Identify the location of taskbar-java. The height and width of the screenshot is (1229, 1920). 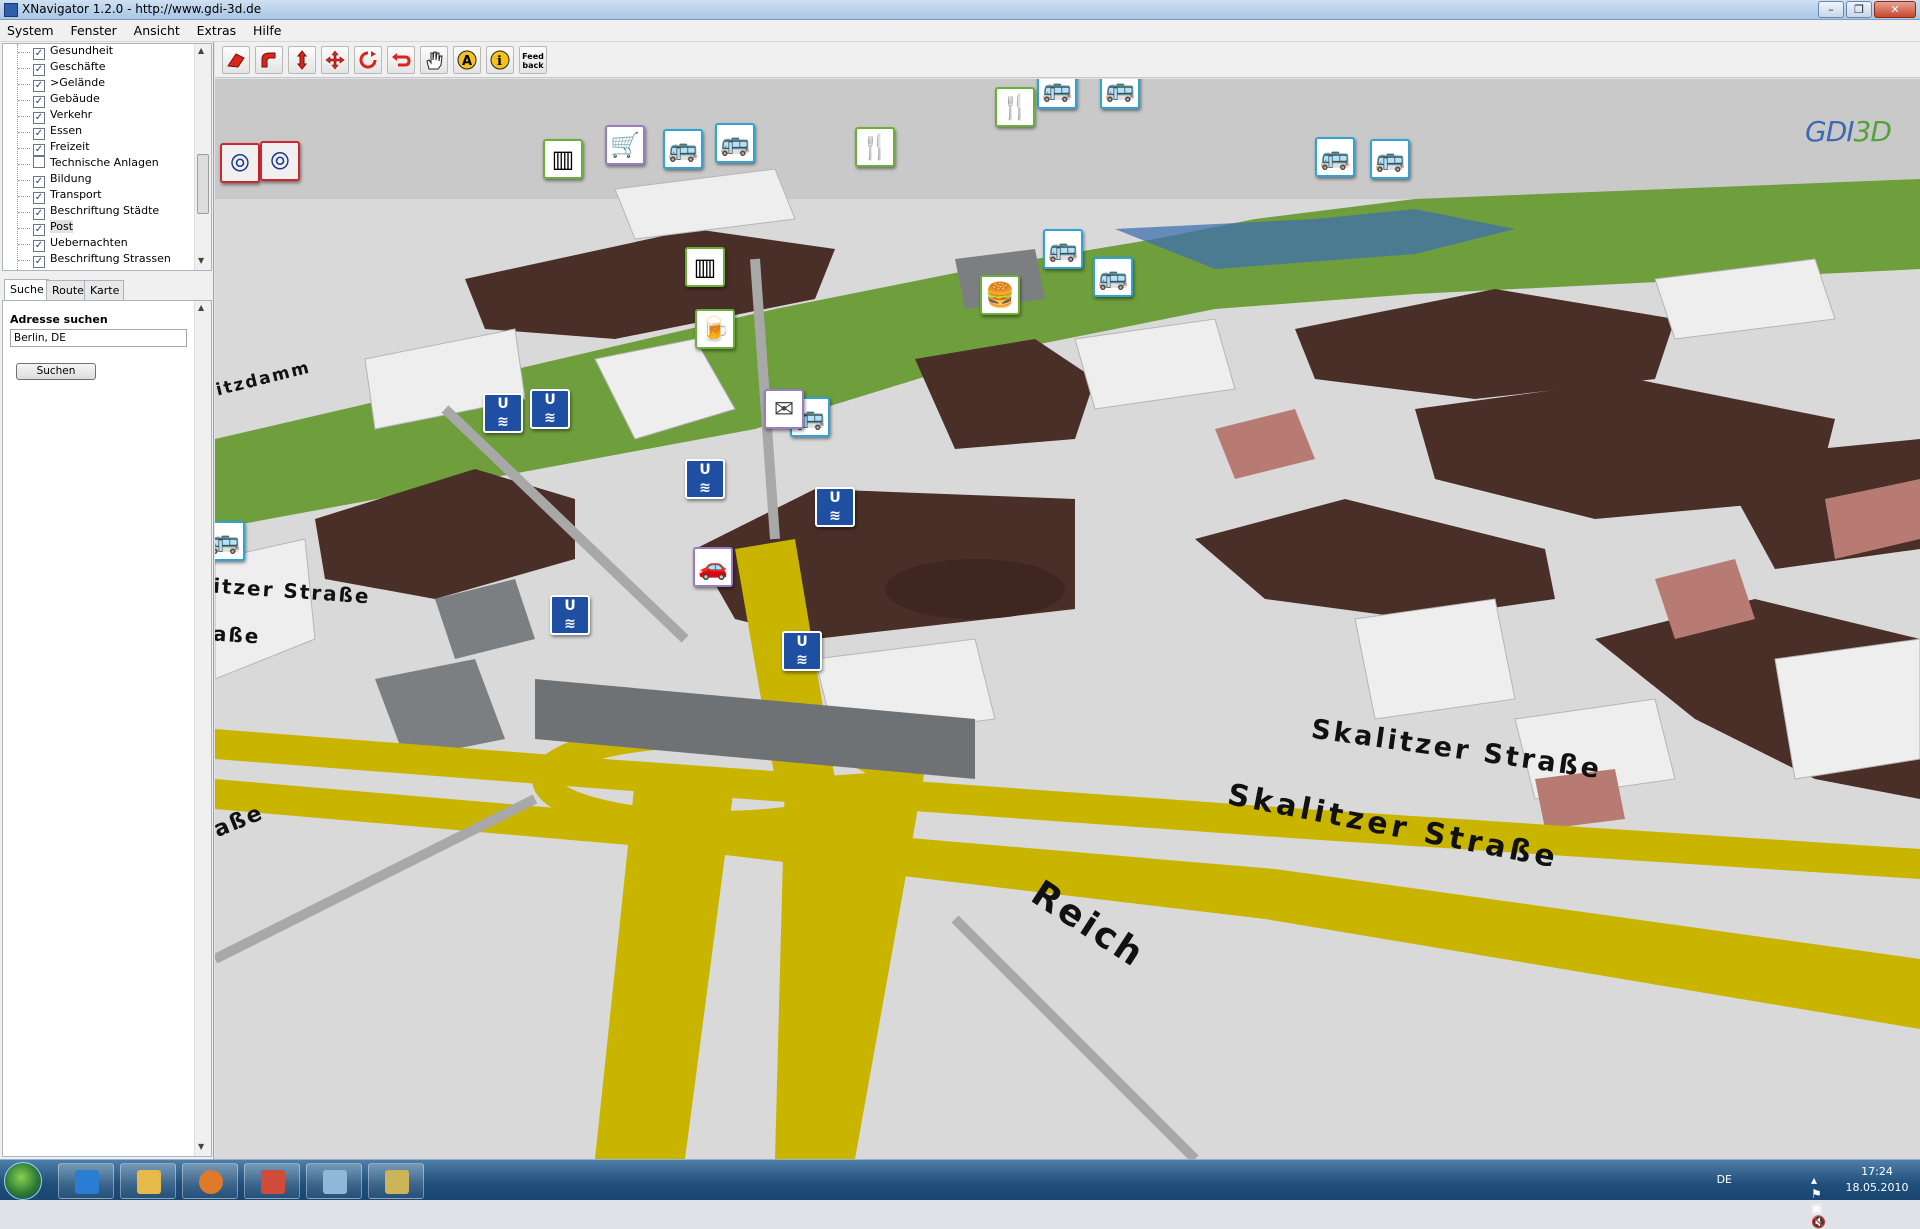
(272, 1181).